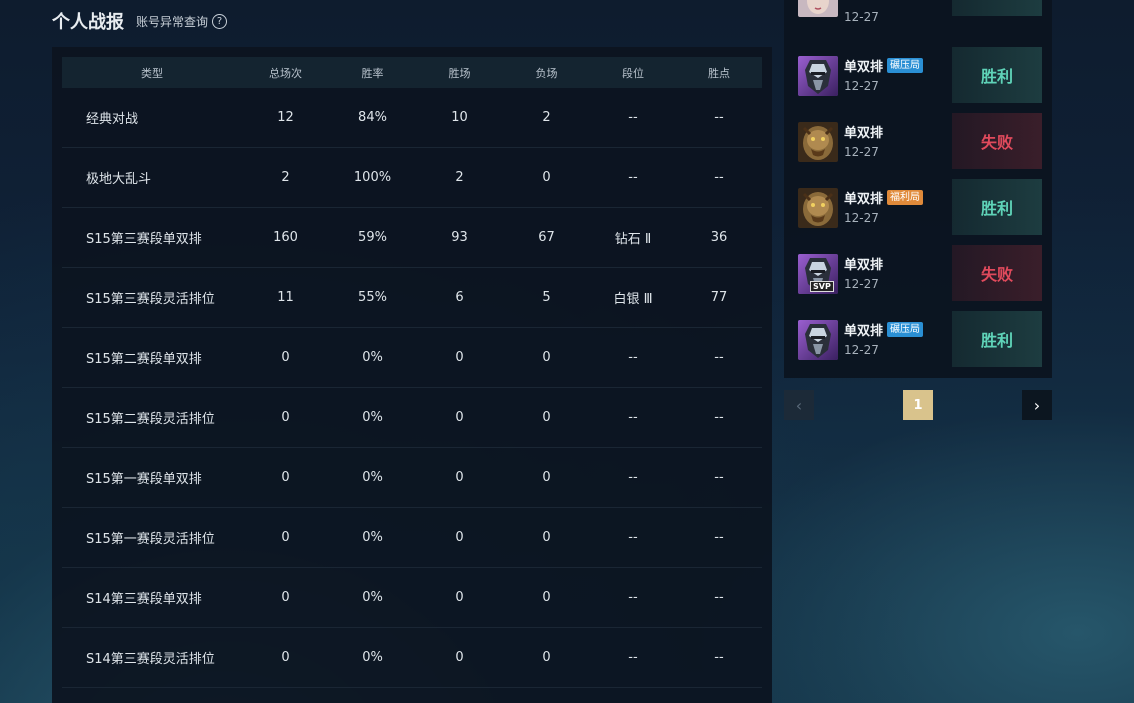 This screenshot has width=1134, height=703. I want to click on svp-badge: SVP, so click(822, 286).